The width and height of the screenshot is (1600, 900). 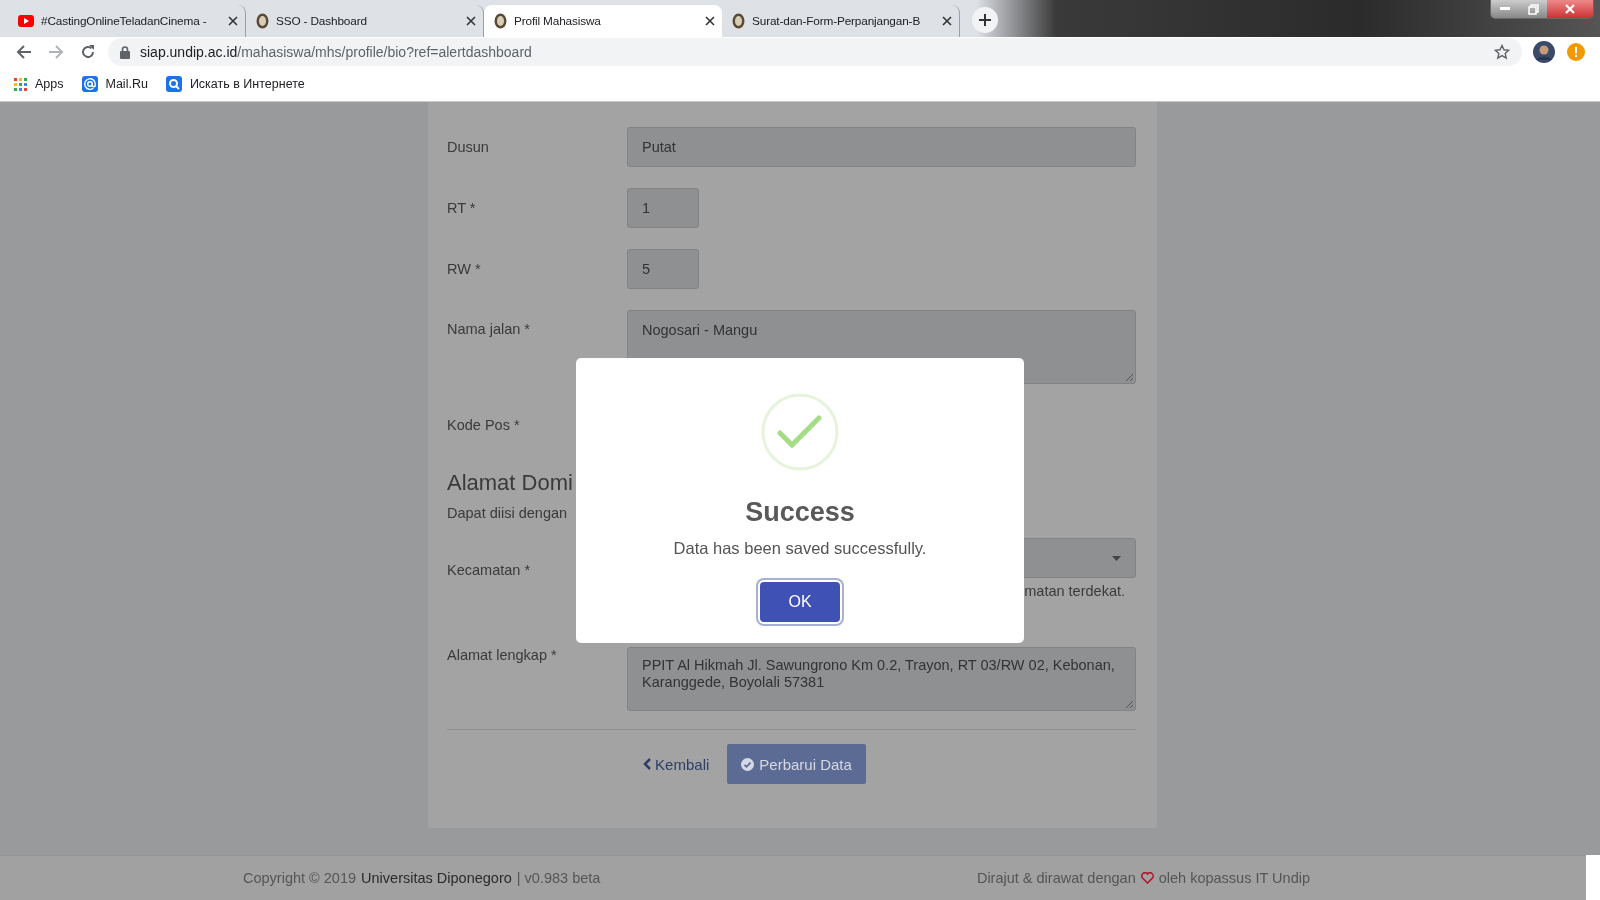 I want to click on copyright-text: Copyright © 2019, so click(x=300, y=878).